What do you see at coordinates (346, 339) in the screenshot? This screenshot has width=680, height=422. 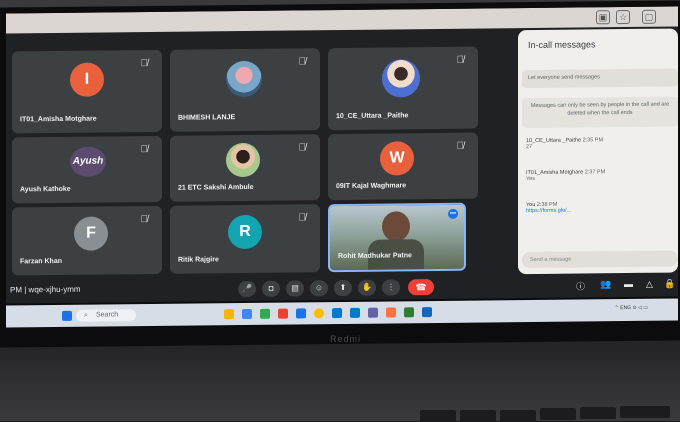 I see `laptop-brand-logo: Redmi` at bounding box center [346, 339].